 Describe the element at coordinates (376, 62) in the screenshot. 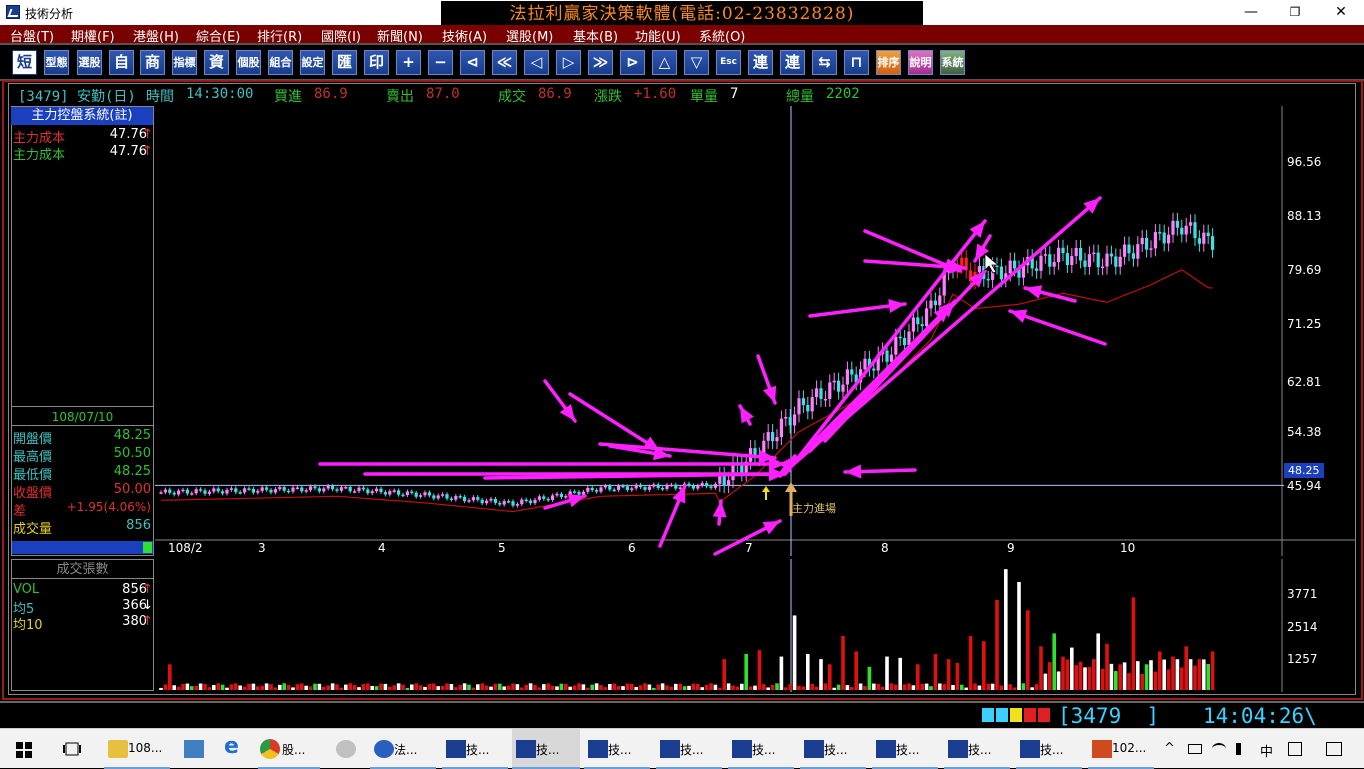

I see `tb-print-button: 印` at that location.